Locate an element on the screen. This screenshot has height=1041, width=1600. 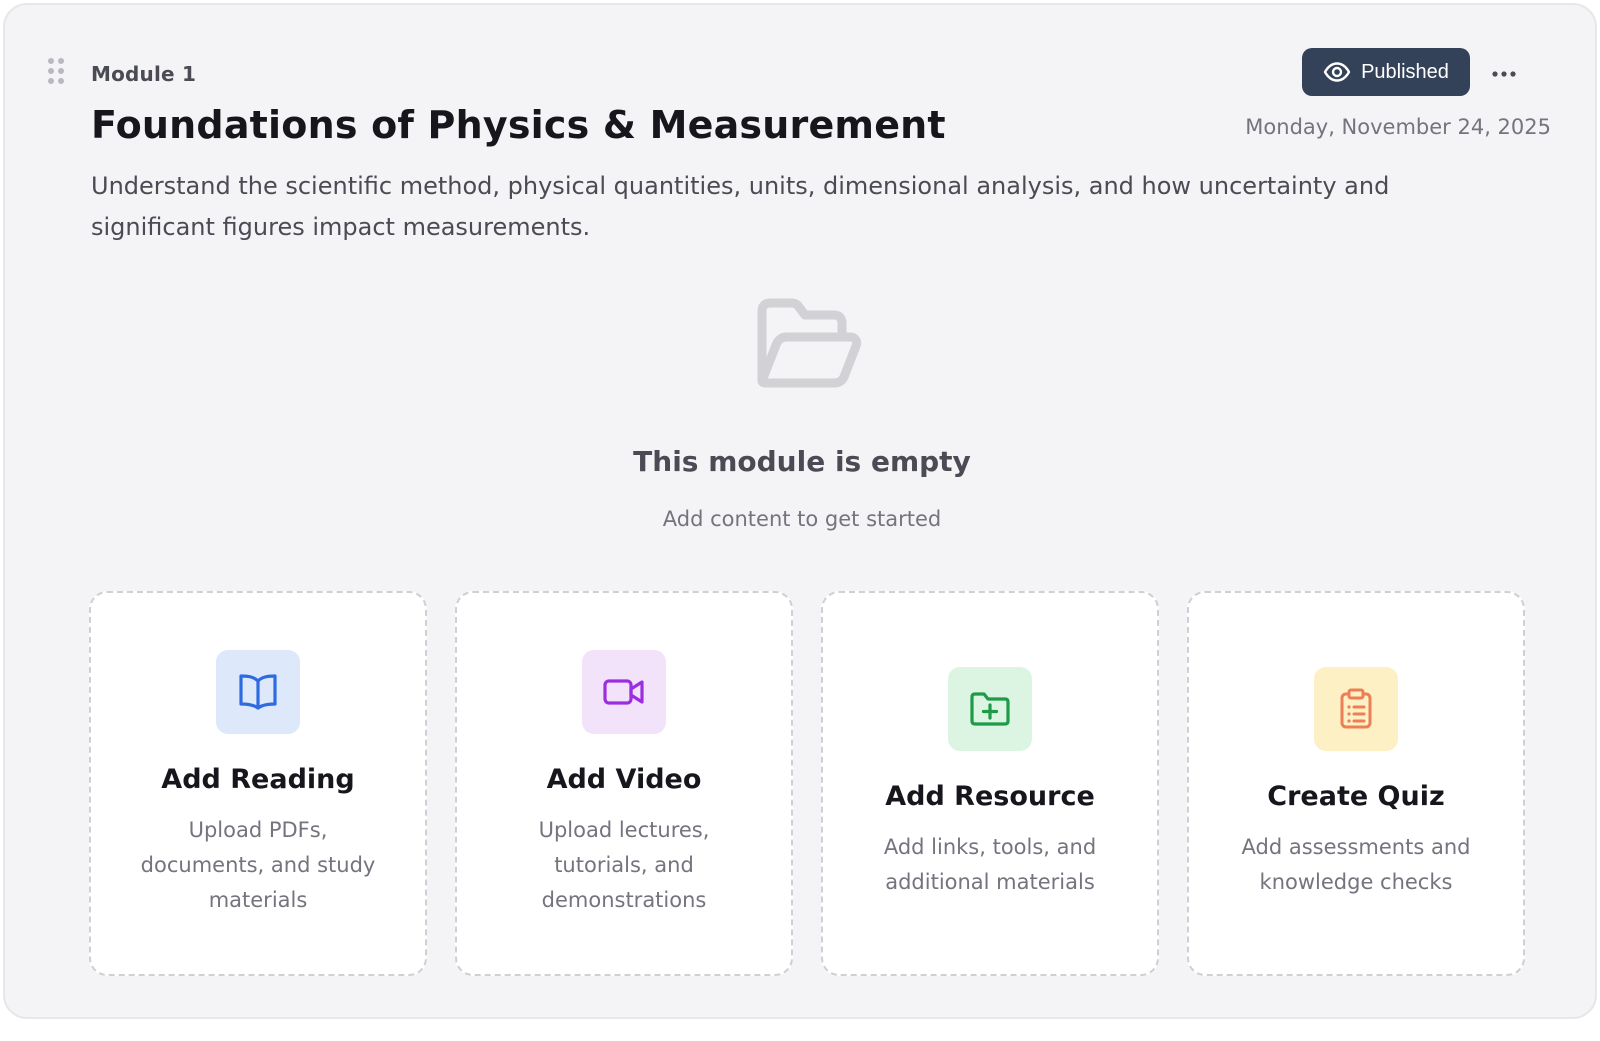
more-horizontal-icon is located at coordinates (1504, 72).